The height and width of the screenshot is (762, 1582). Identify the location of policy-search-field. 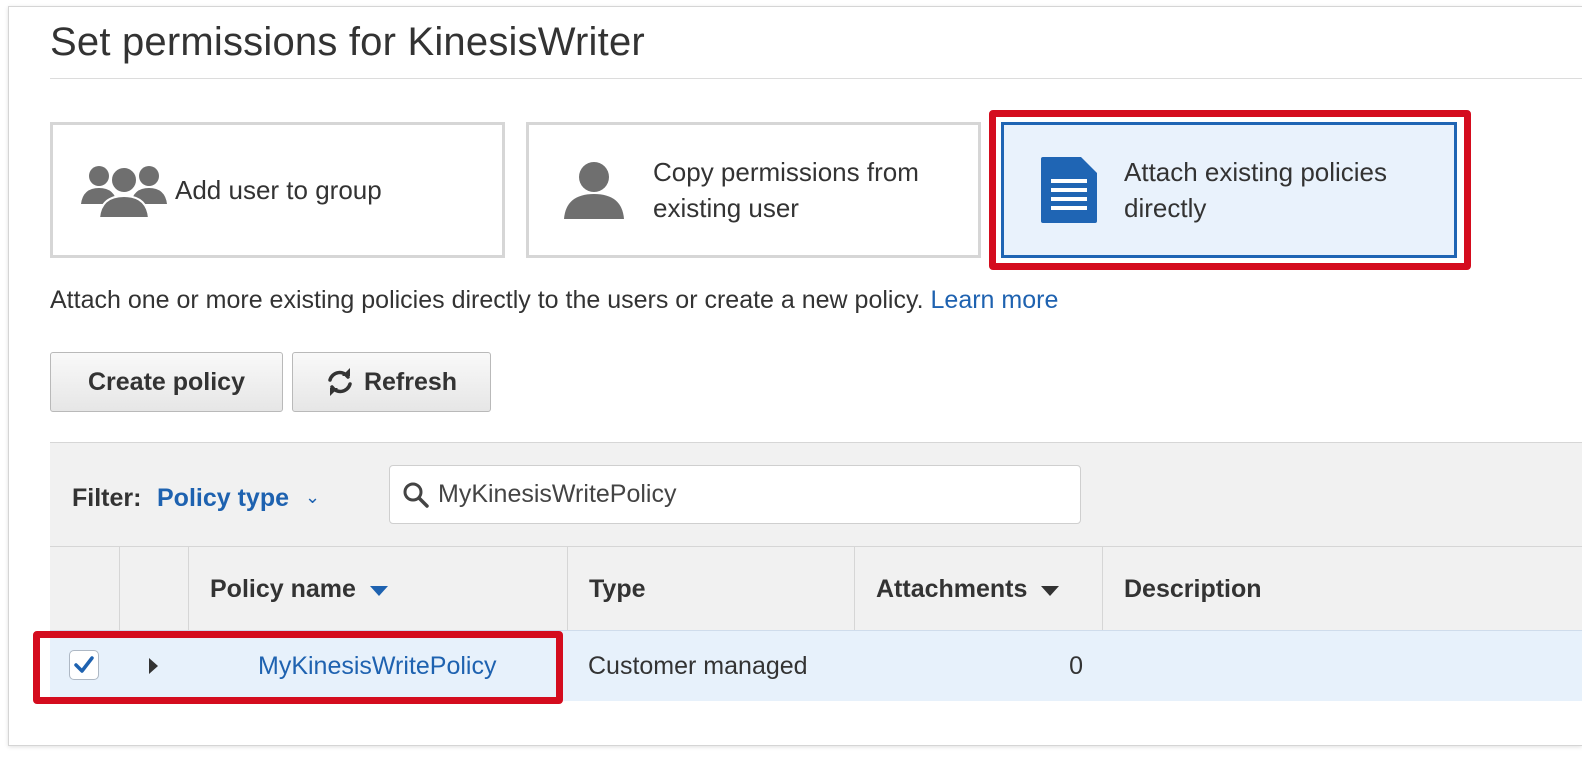
(735, 494).